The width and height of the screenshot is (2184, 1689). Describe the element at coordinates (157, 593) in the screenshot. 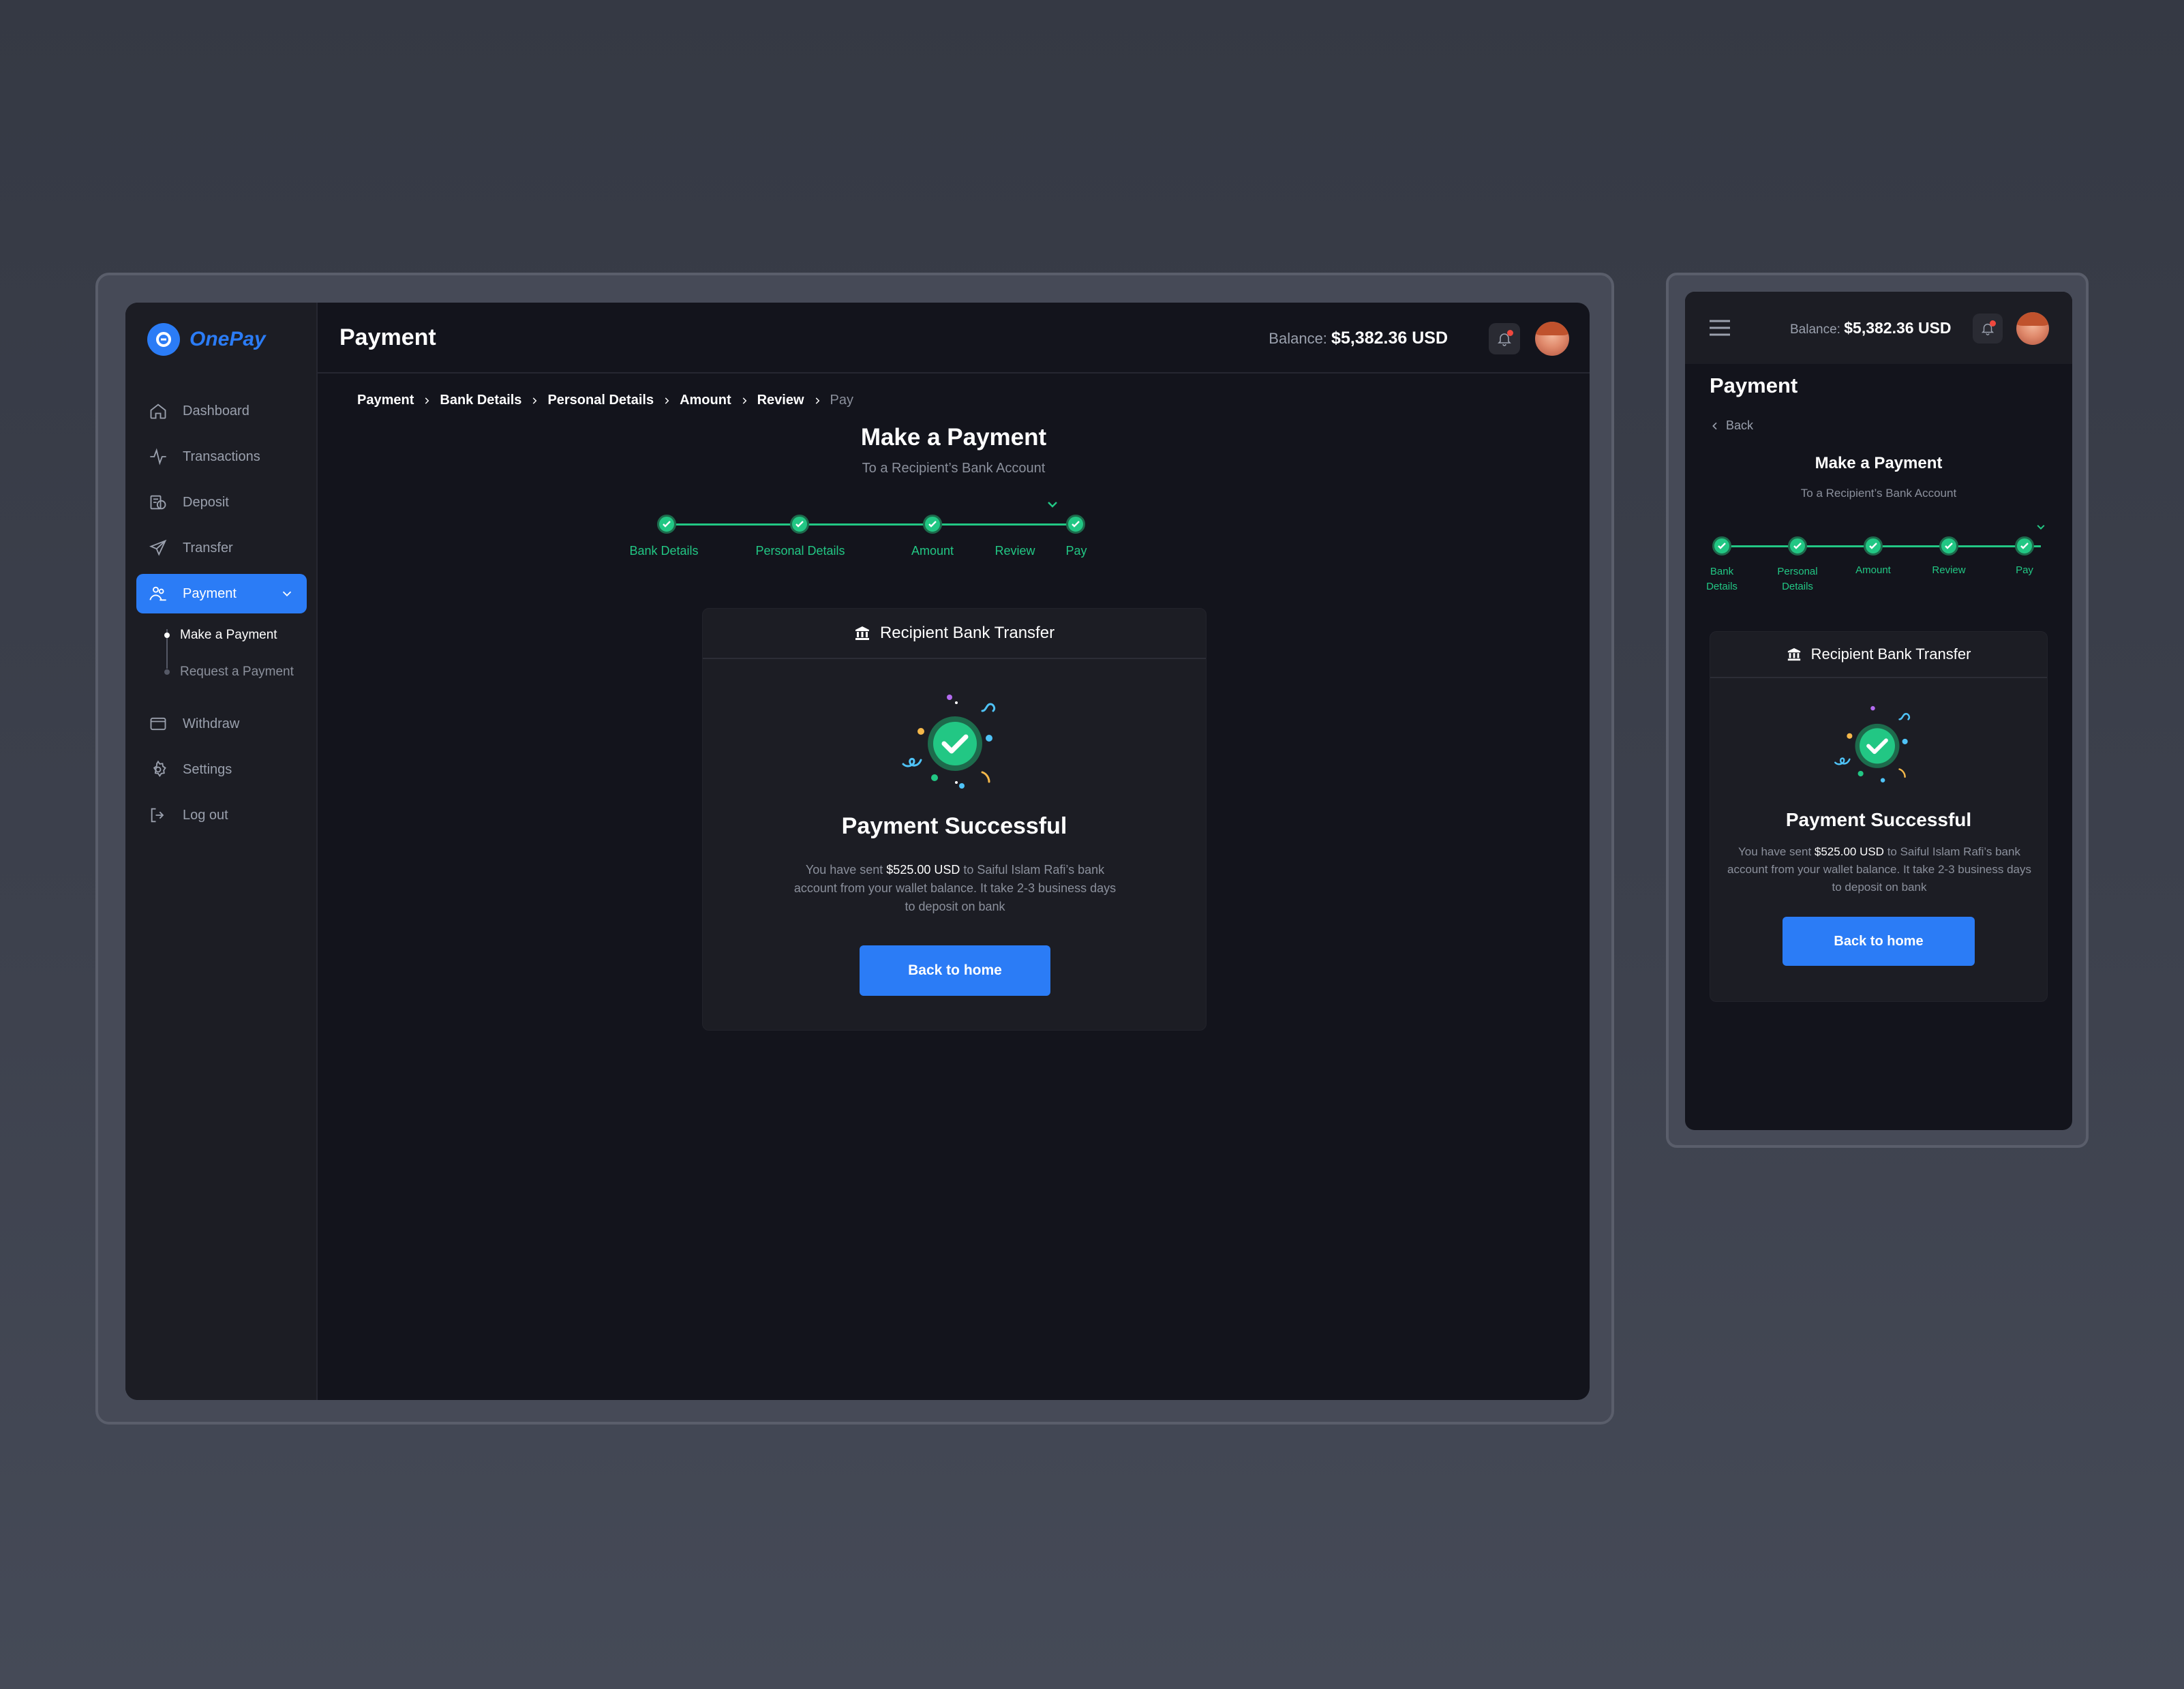

I see `payment-icon` at that location.